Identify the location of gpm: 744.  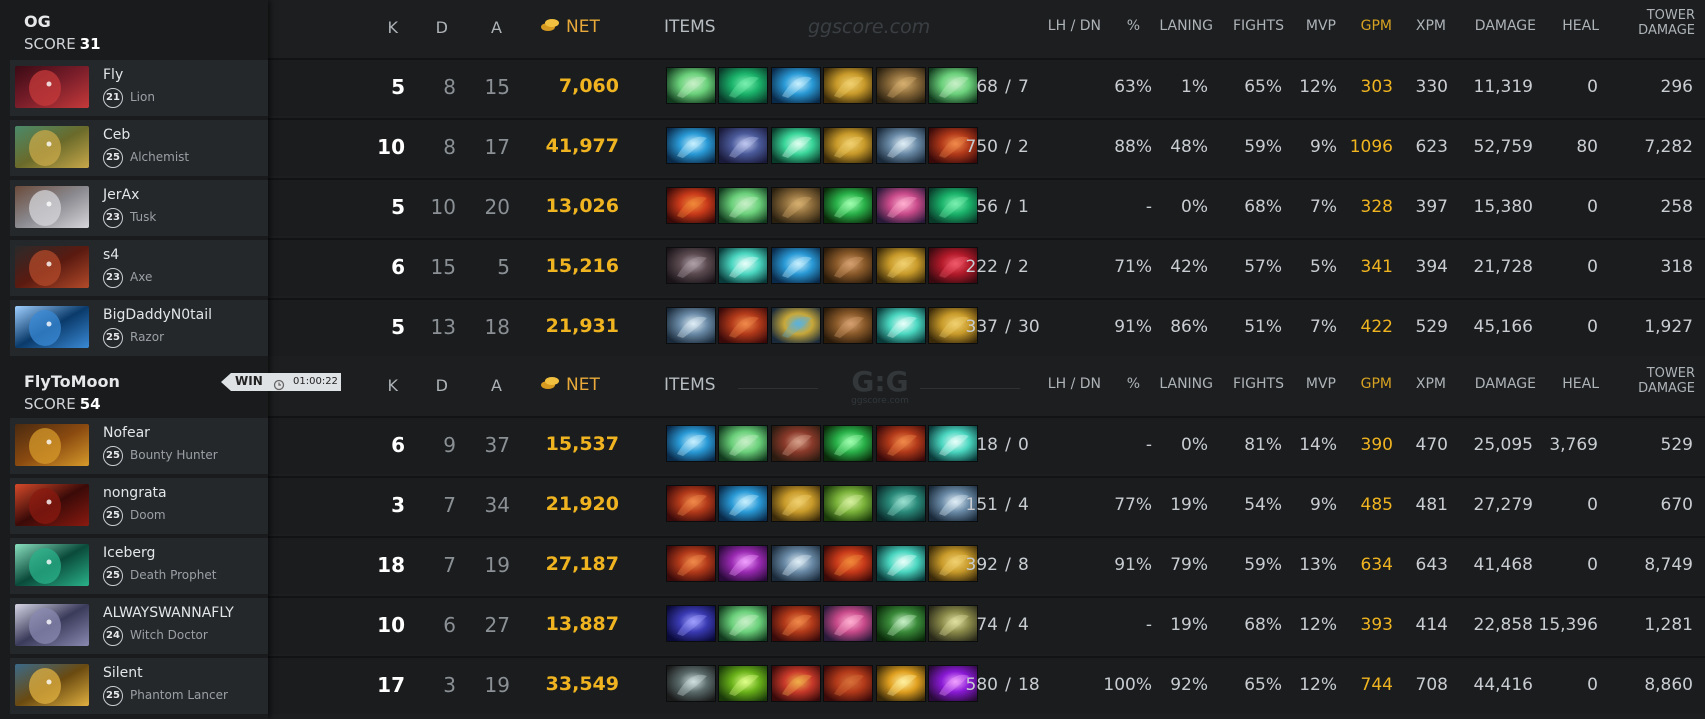
(1376, 685).